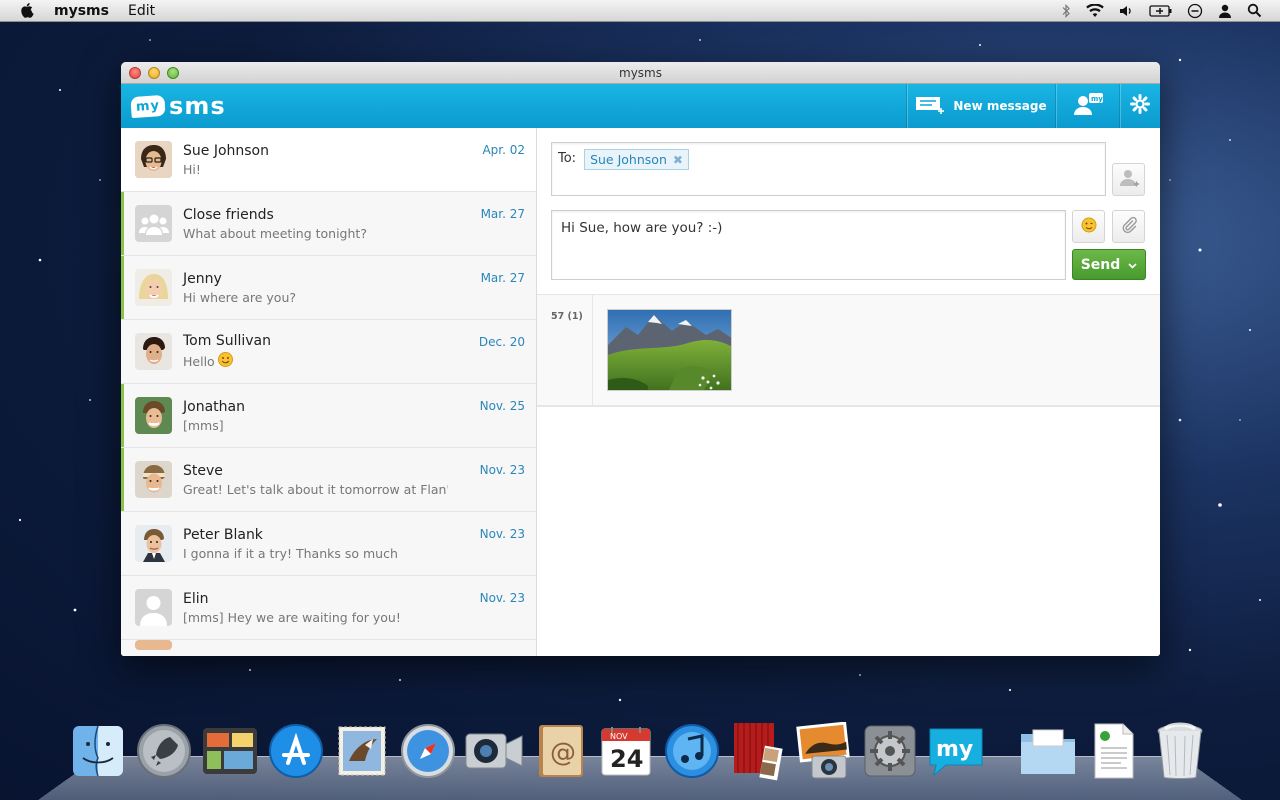 This screenshot has height=800, width=1280. What do you see at coordinates (824, 751) in the screenshot?
I see `iphoto-icon` at bounding box center [824, 751].